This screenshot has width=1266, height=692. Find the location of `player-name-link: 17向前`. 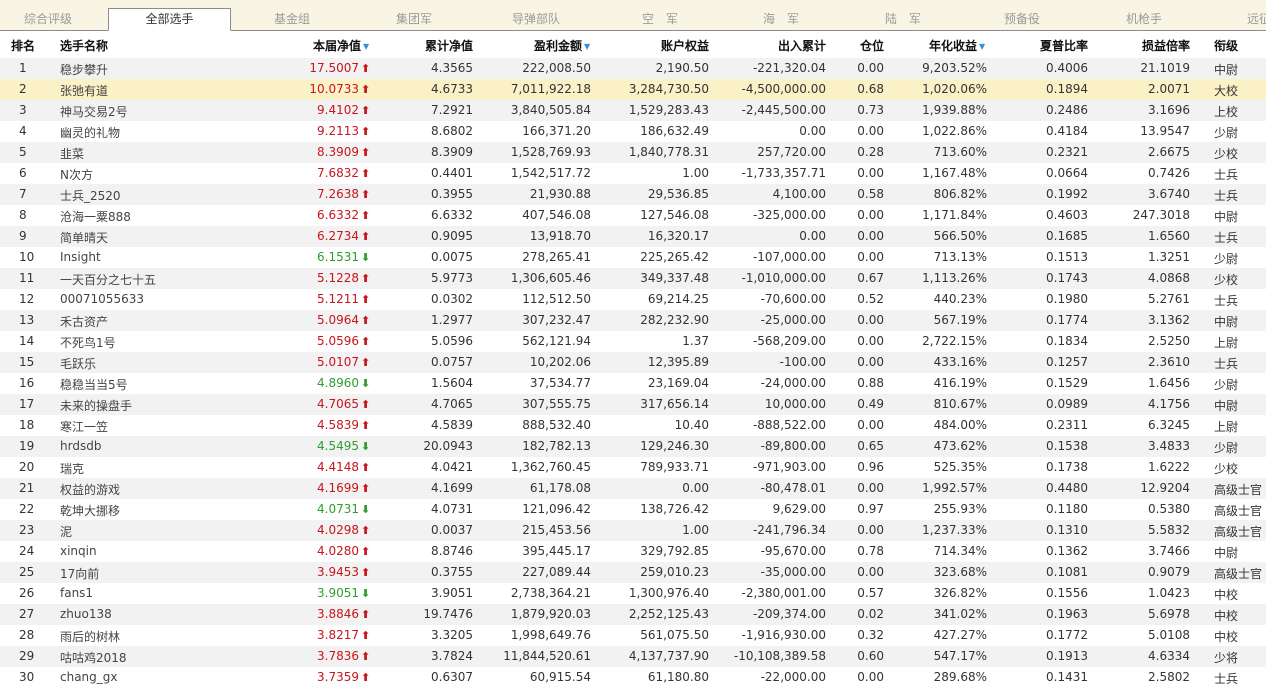

player-name-link: 17向前 is located at coordinates (79, 573).